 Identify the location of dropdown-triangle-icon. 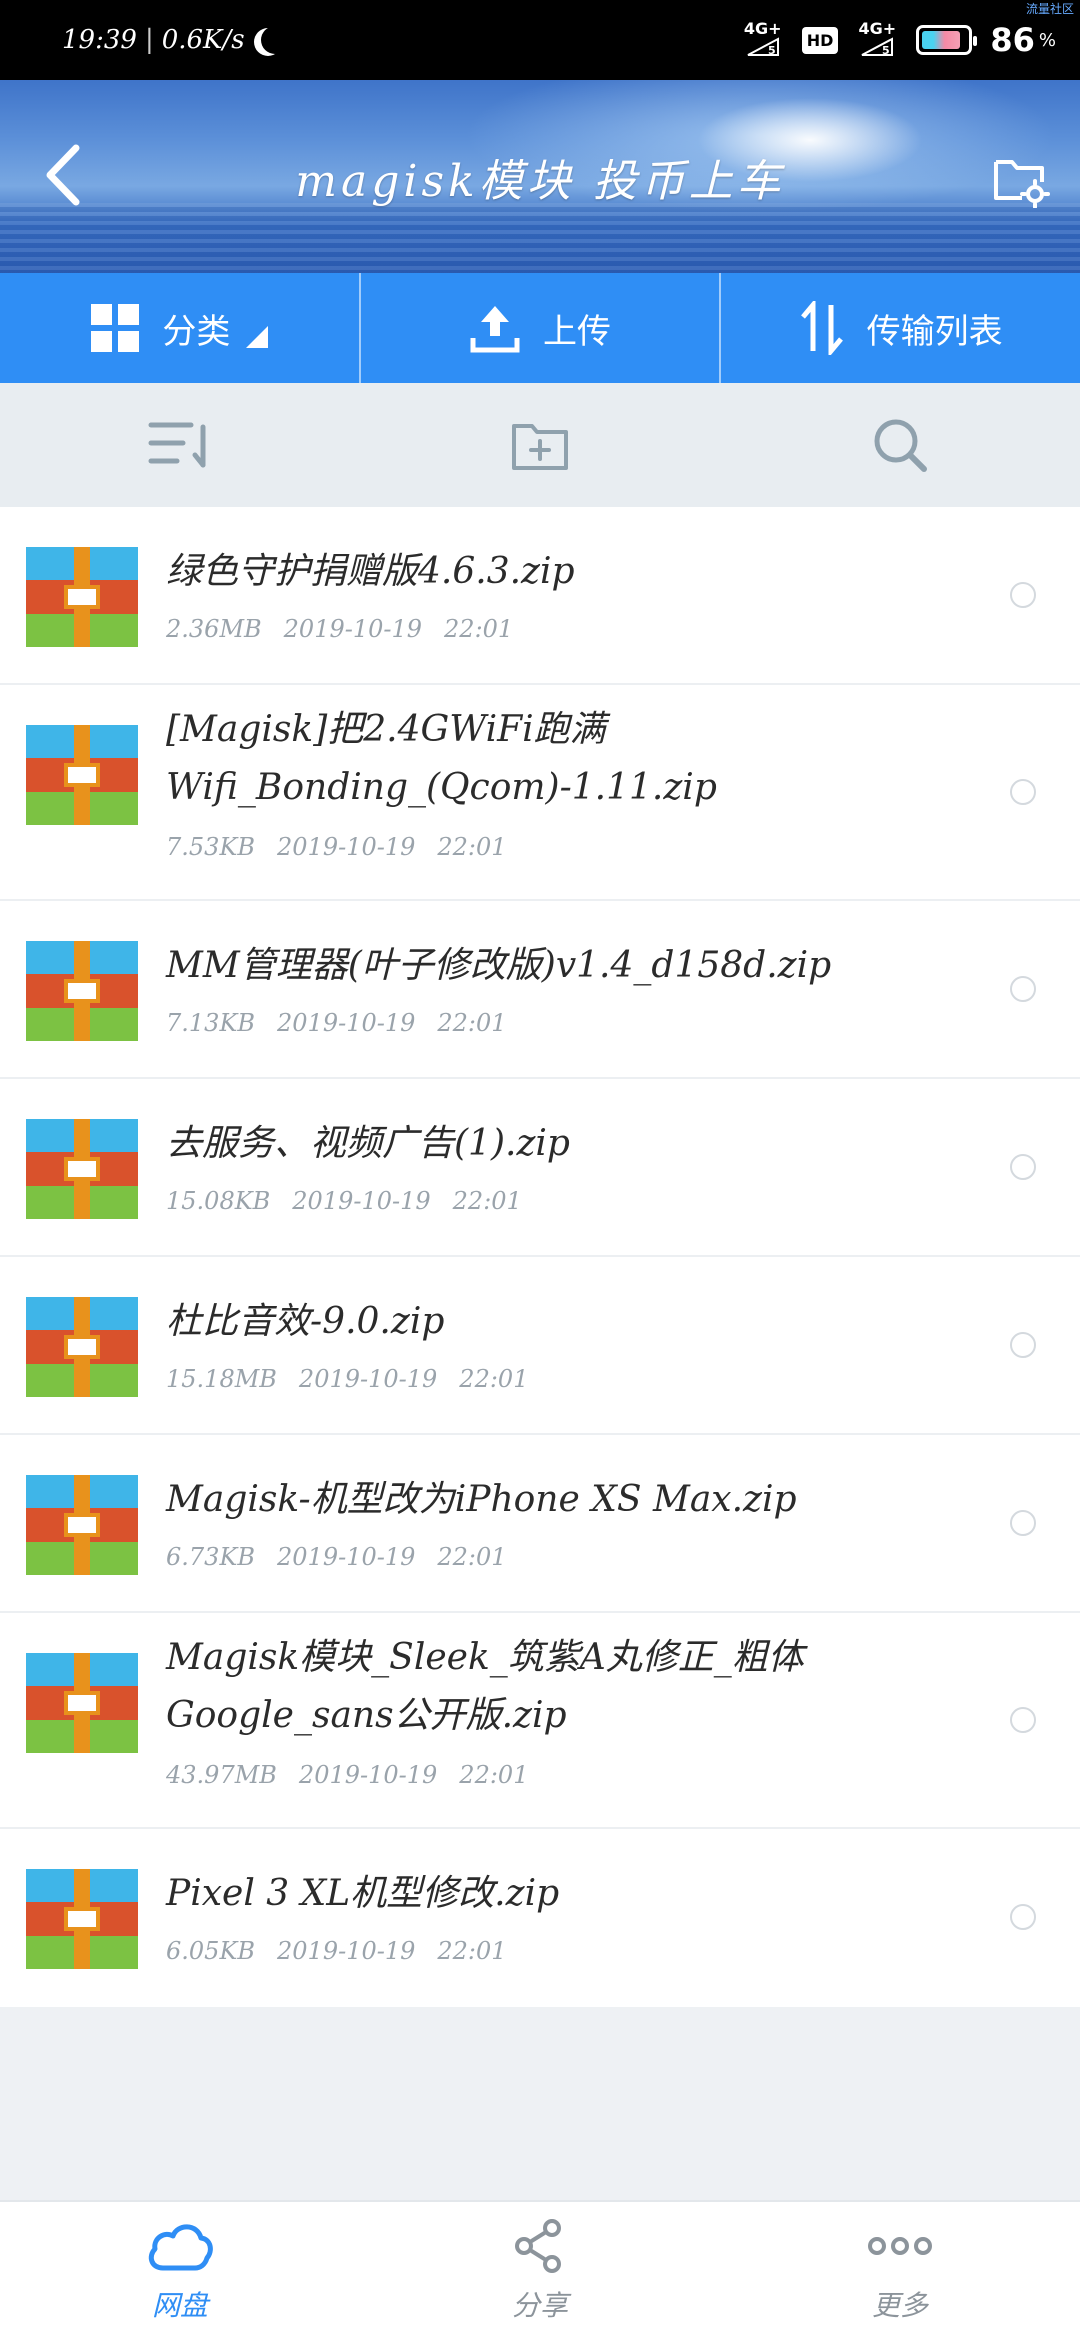
(257, 337).